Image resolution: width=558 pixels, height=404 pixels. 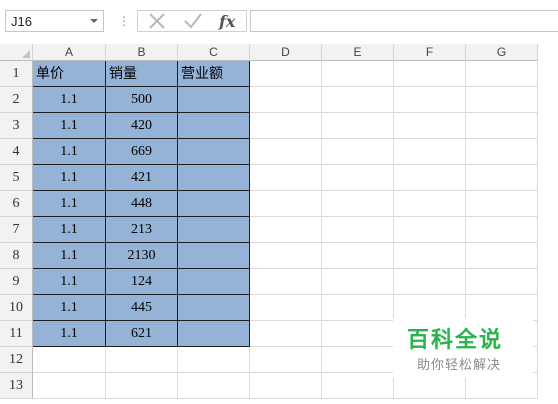 I want to click on insert-function-icon: fx, so click(x=227, y=22).